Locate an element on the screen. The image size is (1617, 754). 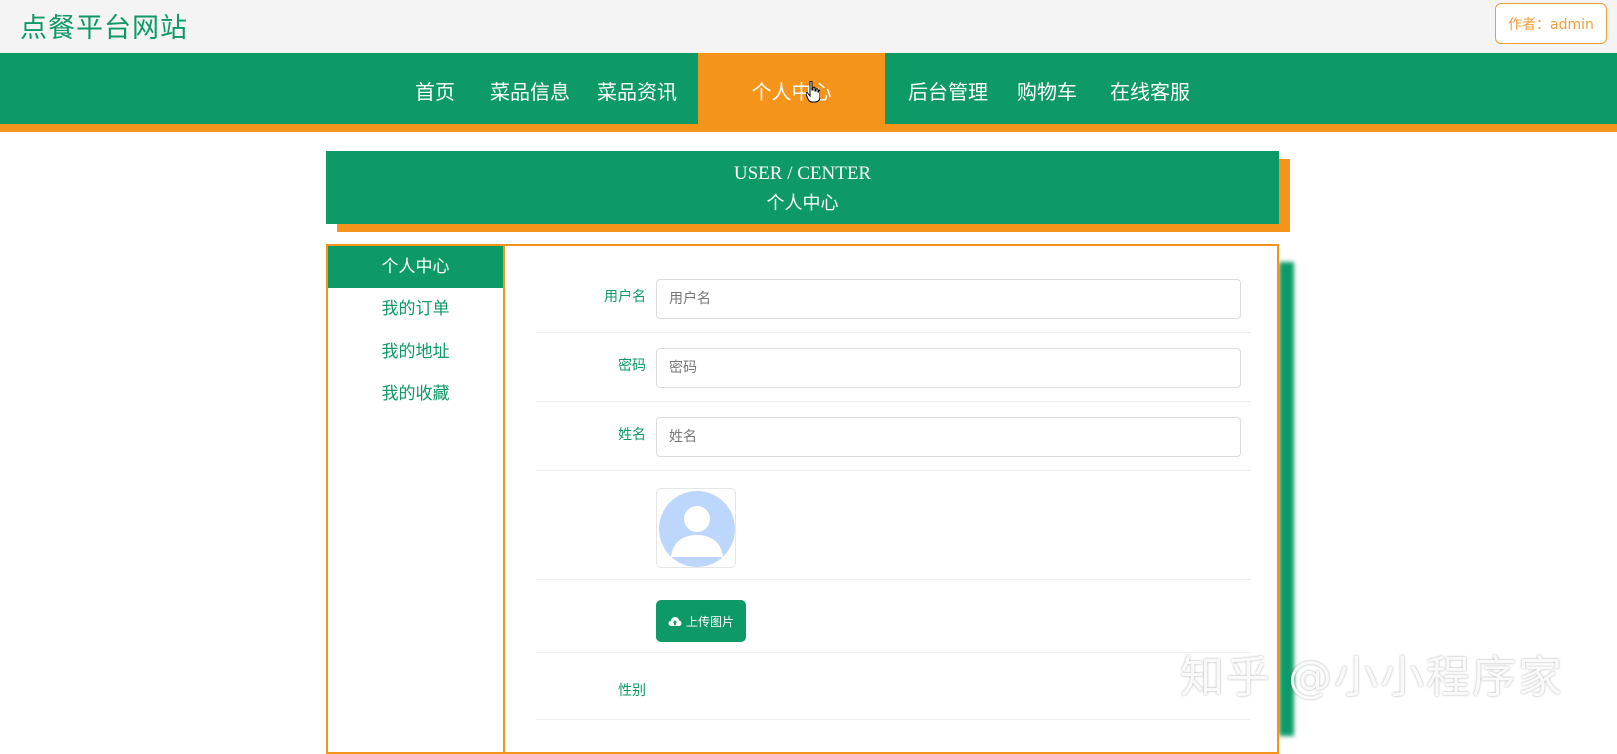
banner-title-en: USER / CENTER is located at coordinates (802, 173).